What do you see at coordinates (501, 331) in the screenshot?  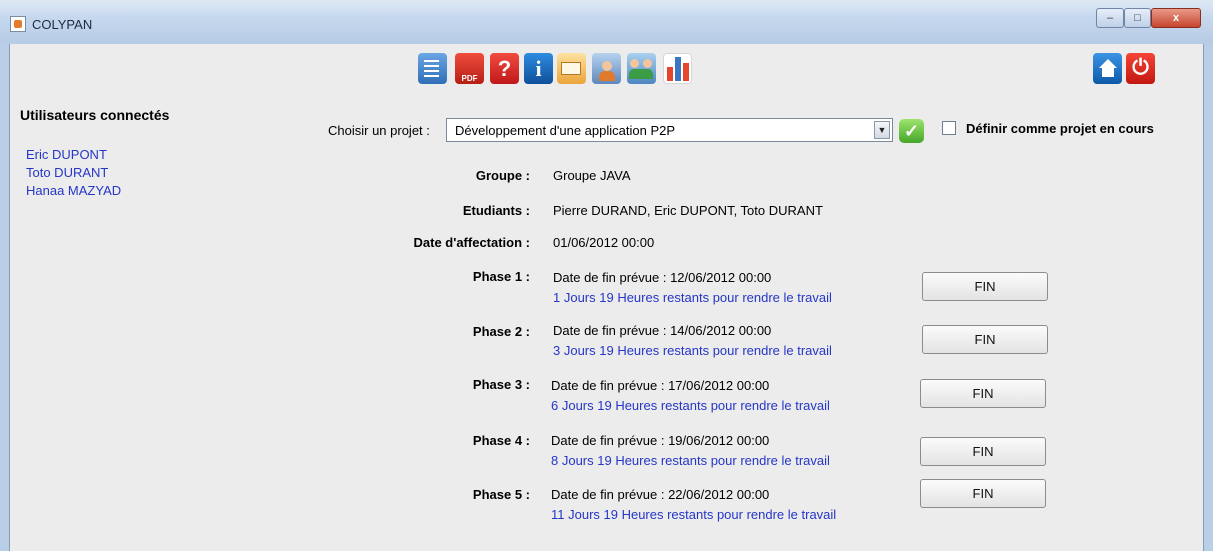 I see `phase-label: Phase 2 :` at bounding box center [501, 331].